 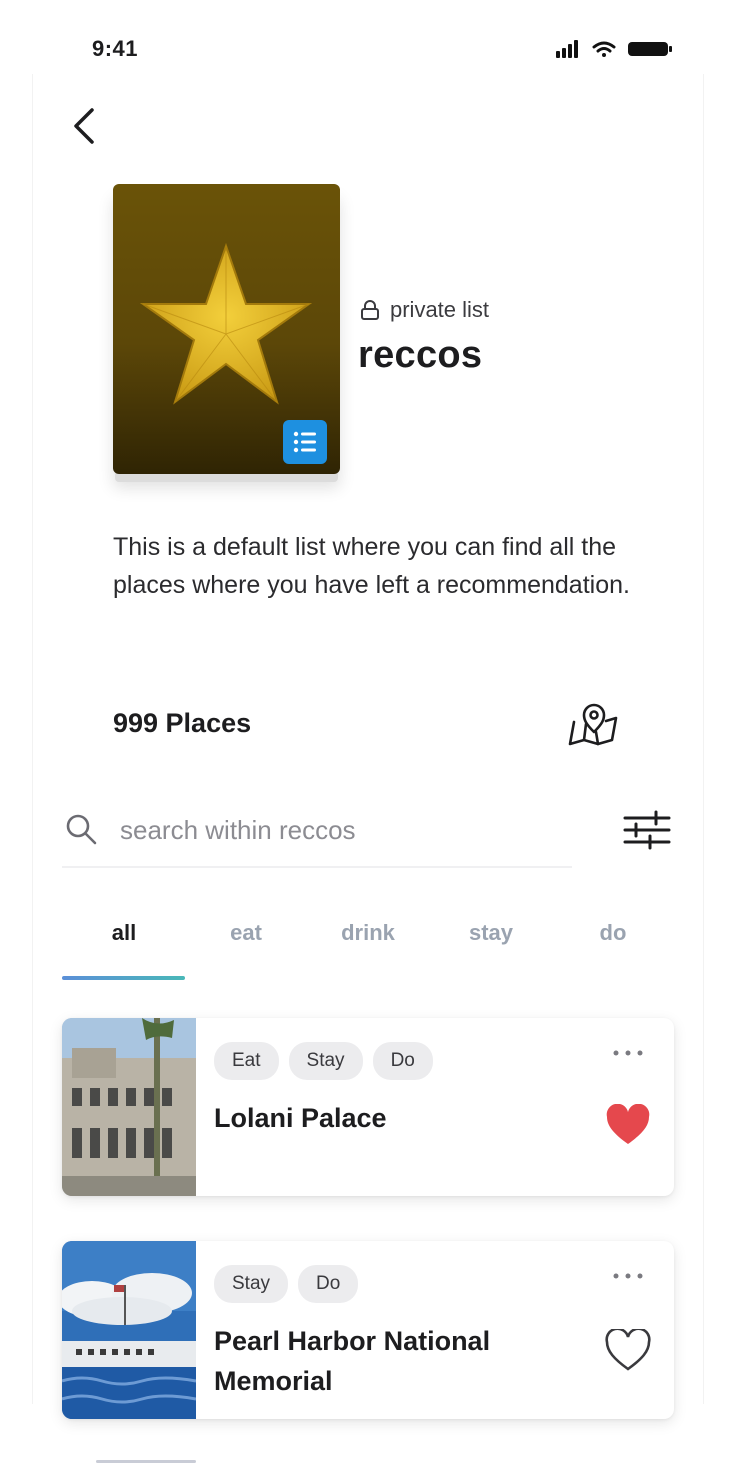 I want to click on search-icon, so click(x=81, y=829).